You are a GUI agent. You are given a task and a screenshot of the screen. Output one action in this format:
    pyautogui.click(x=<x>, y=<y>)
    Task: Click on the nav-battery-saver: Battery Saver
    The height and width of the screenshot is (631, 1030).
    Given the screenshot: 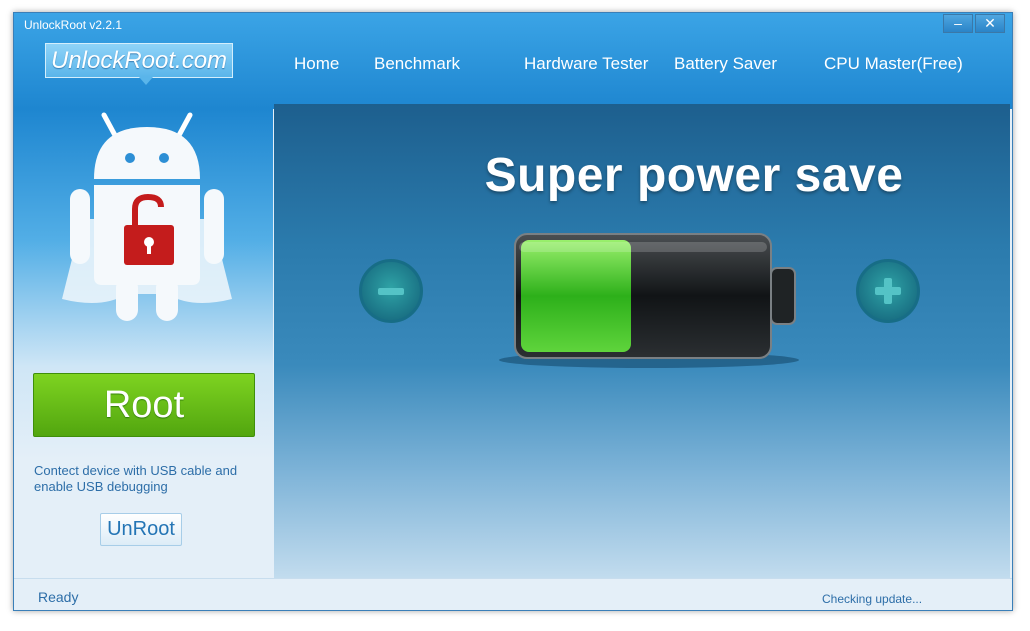 What is the action you would take?
    pyautogui.click(x=725, y=64)
    